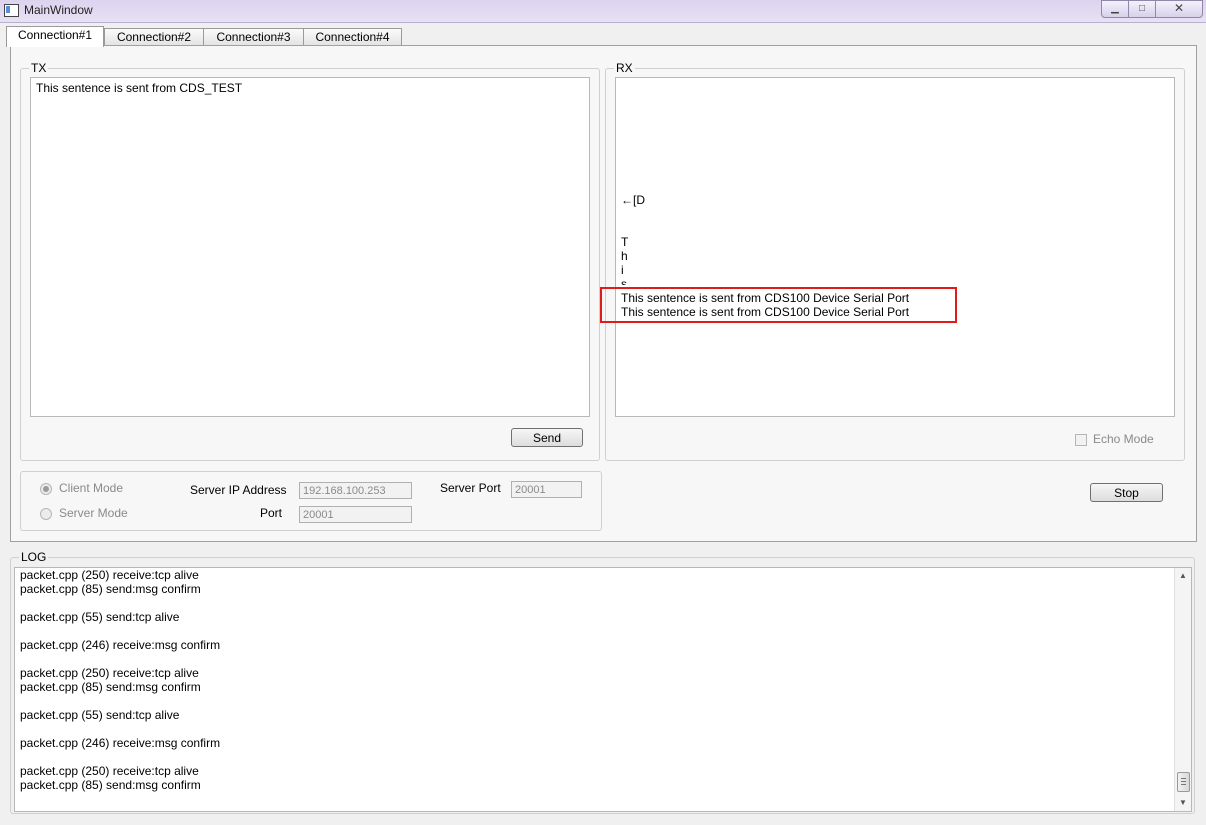  I want to click on tab-connection-1: Connection#1, so click(55, 36).